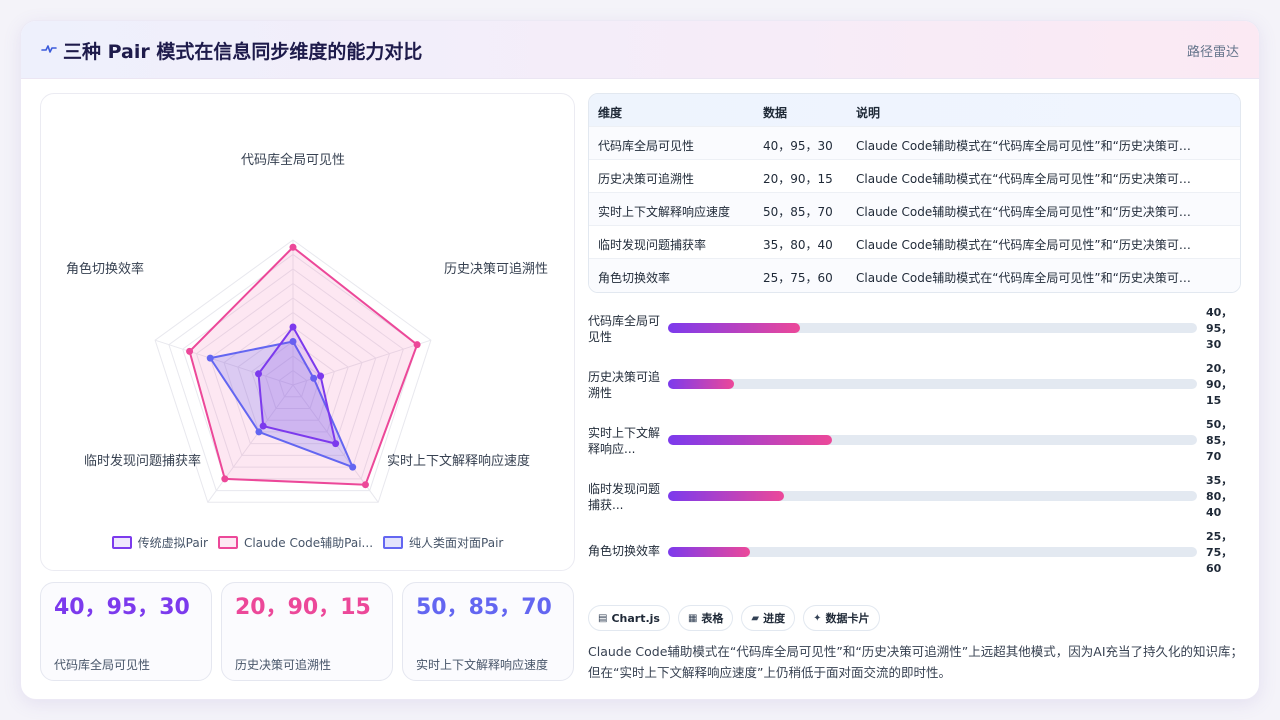 This screenshot has height=720, width=1280. I want to click on chip-label: 进度, so click(774, 618).